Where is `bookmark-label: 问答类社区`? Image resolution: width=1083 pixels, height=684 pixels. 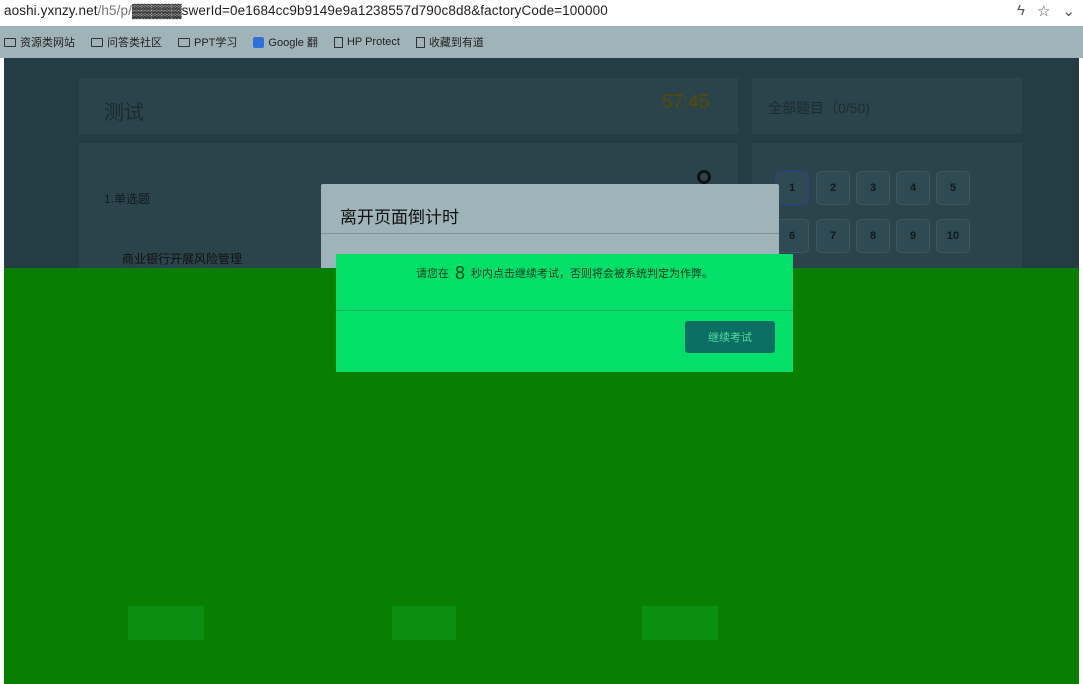
bookmark-label: 问答类社区 is located at coordinates (134, 43).